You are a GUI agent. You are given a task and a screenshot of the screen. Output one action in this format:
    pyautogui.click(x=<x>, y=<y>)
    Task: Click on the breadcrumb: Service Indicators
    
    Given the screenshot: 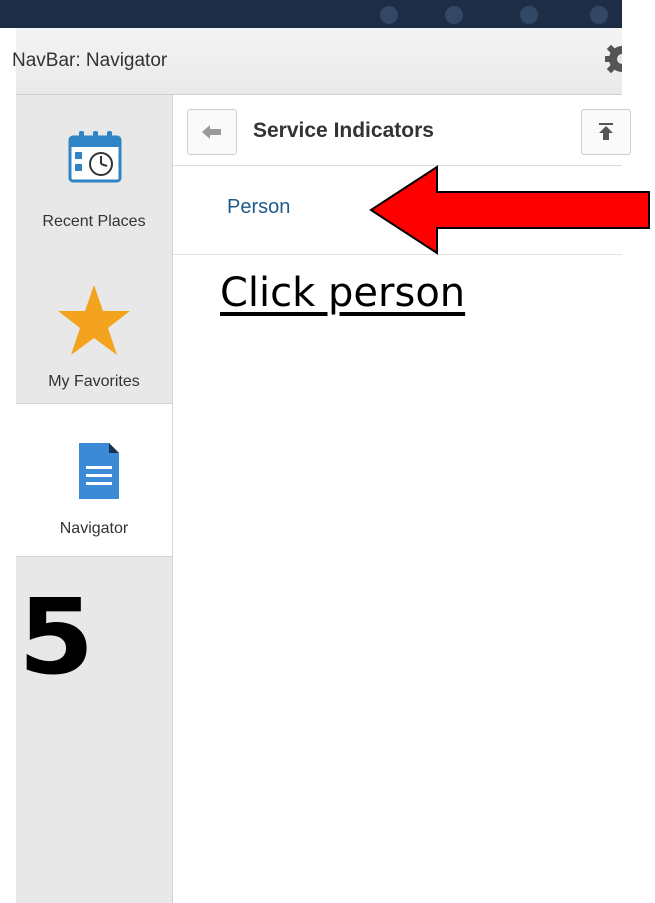 What is the action you would take?
    pyautogui.click(x=402, y=130)
    